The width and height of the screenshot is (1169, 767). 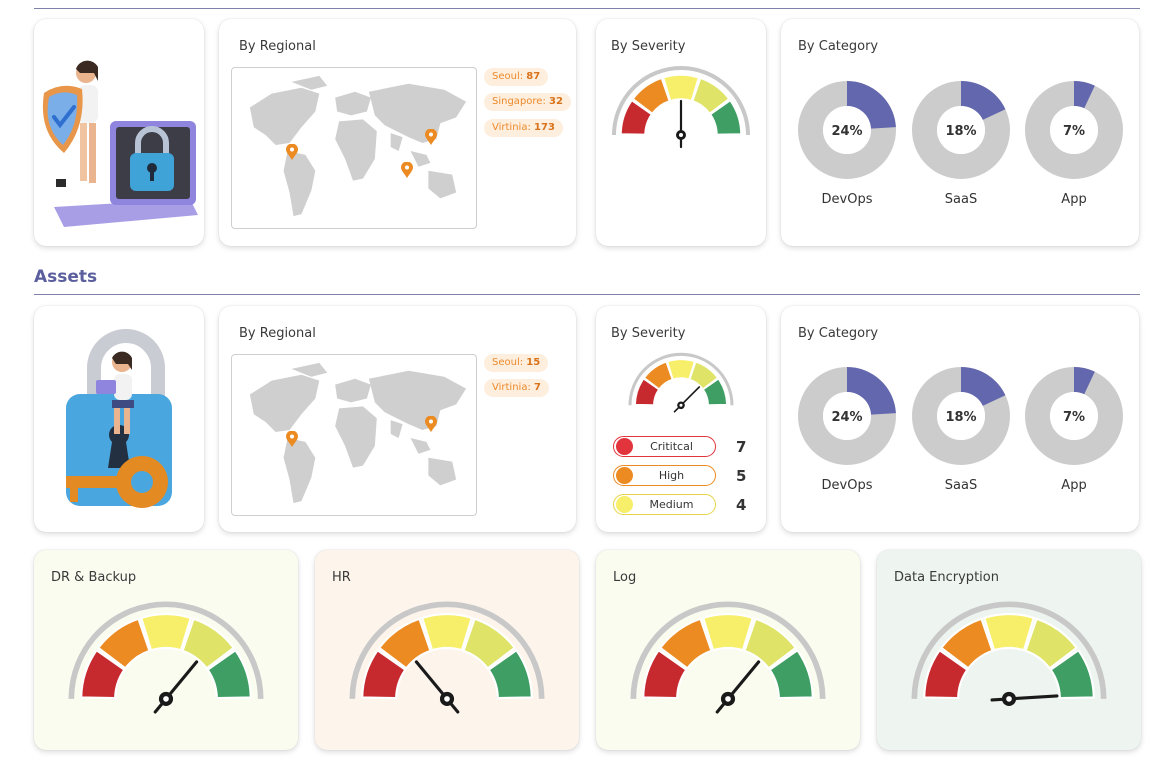 I want to click on assets-category-card: By Category 24% 18% 7% DevOps SaaS App, so click(x=960, y=419).